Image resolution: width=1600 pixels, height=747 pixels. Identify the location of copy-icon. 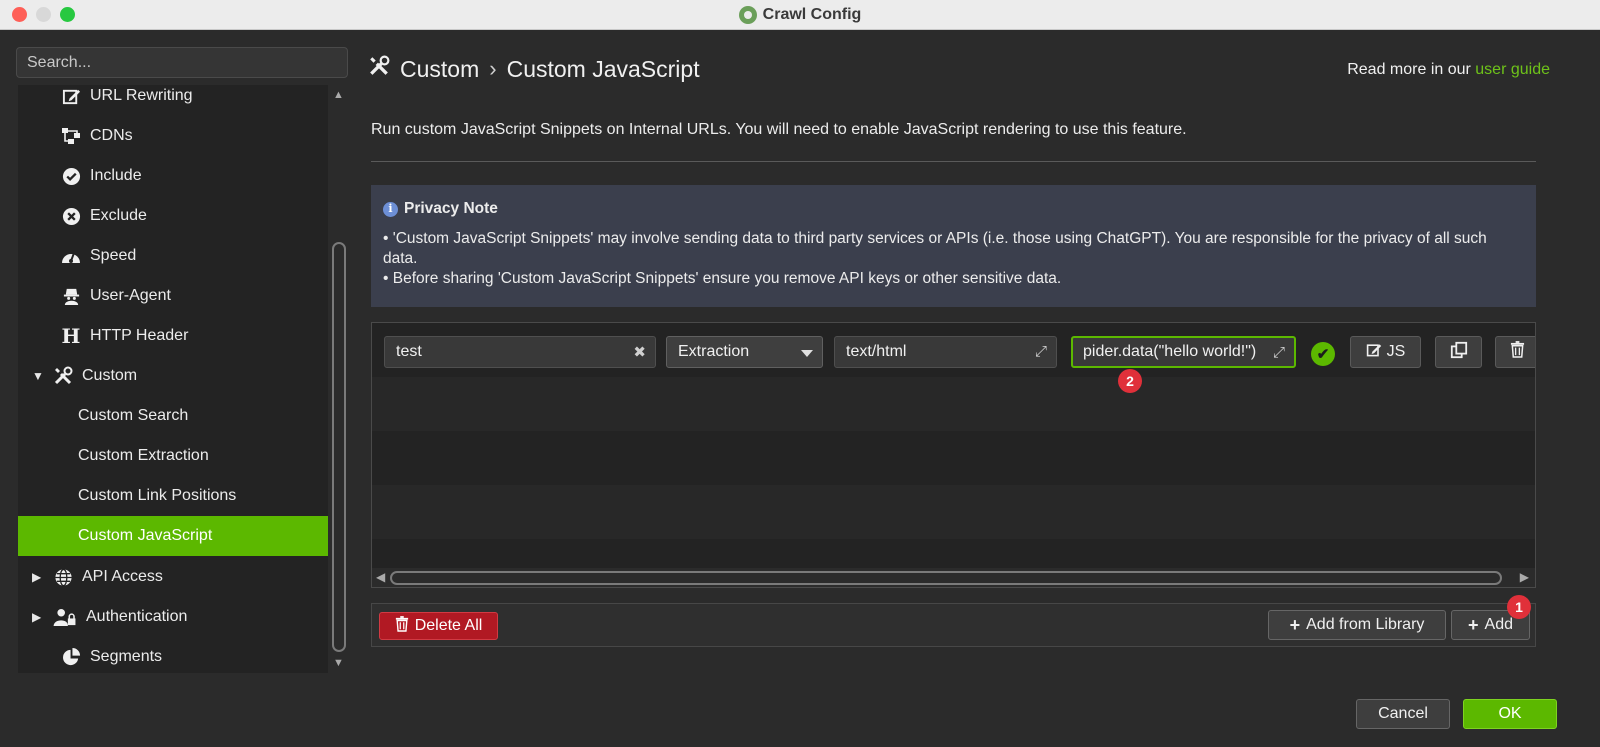
(1459, 352).